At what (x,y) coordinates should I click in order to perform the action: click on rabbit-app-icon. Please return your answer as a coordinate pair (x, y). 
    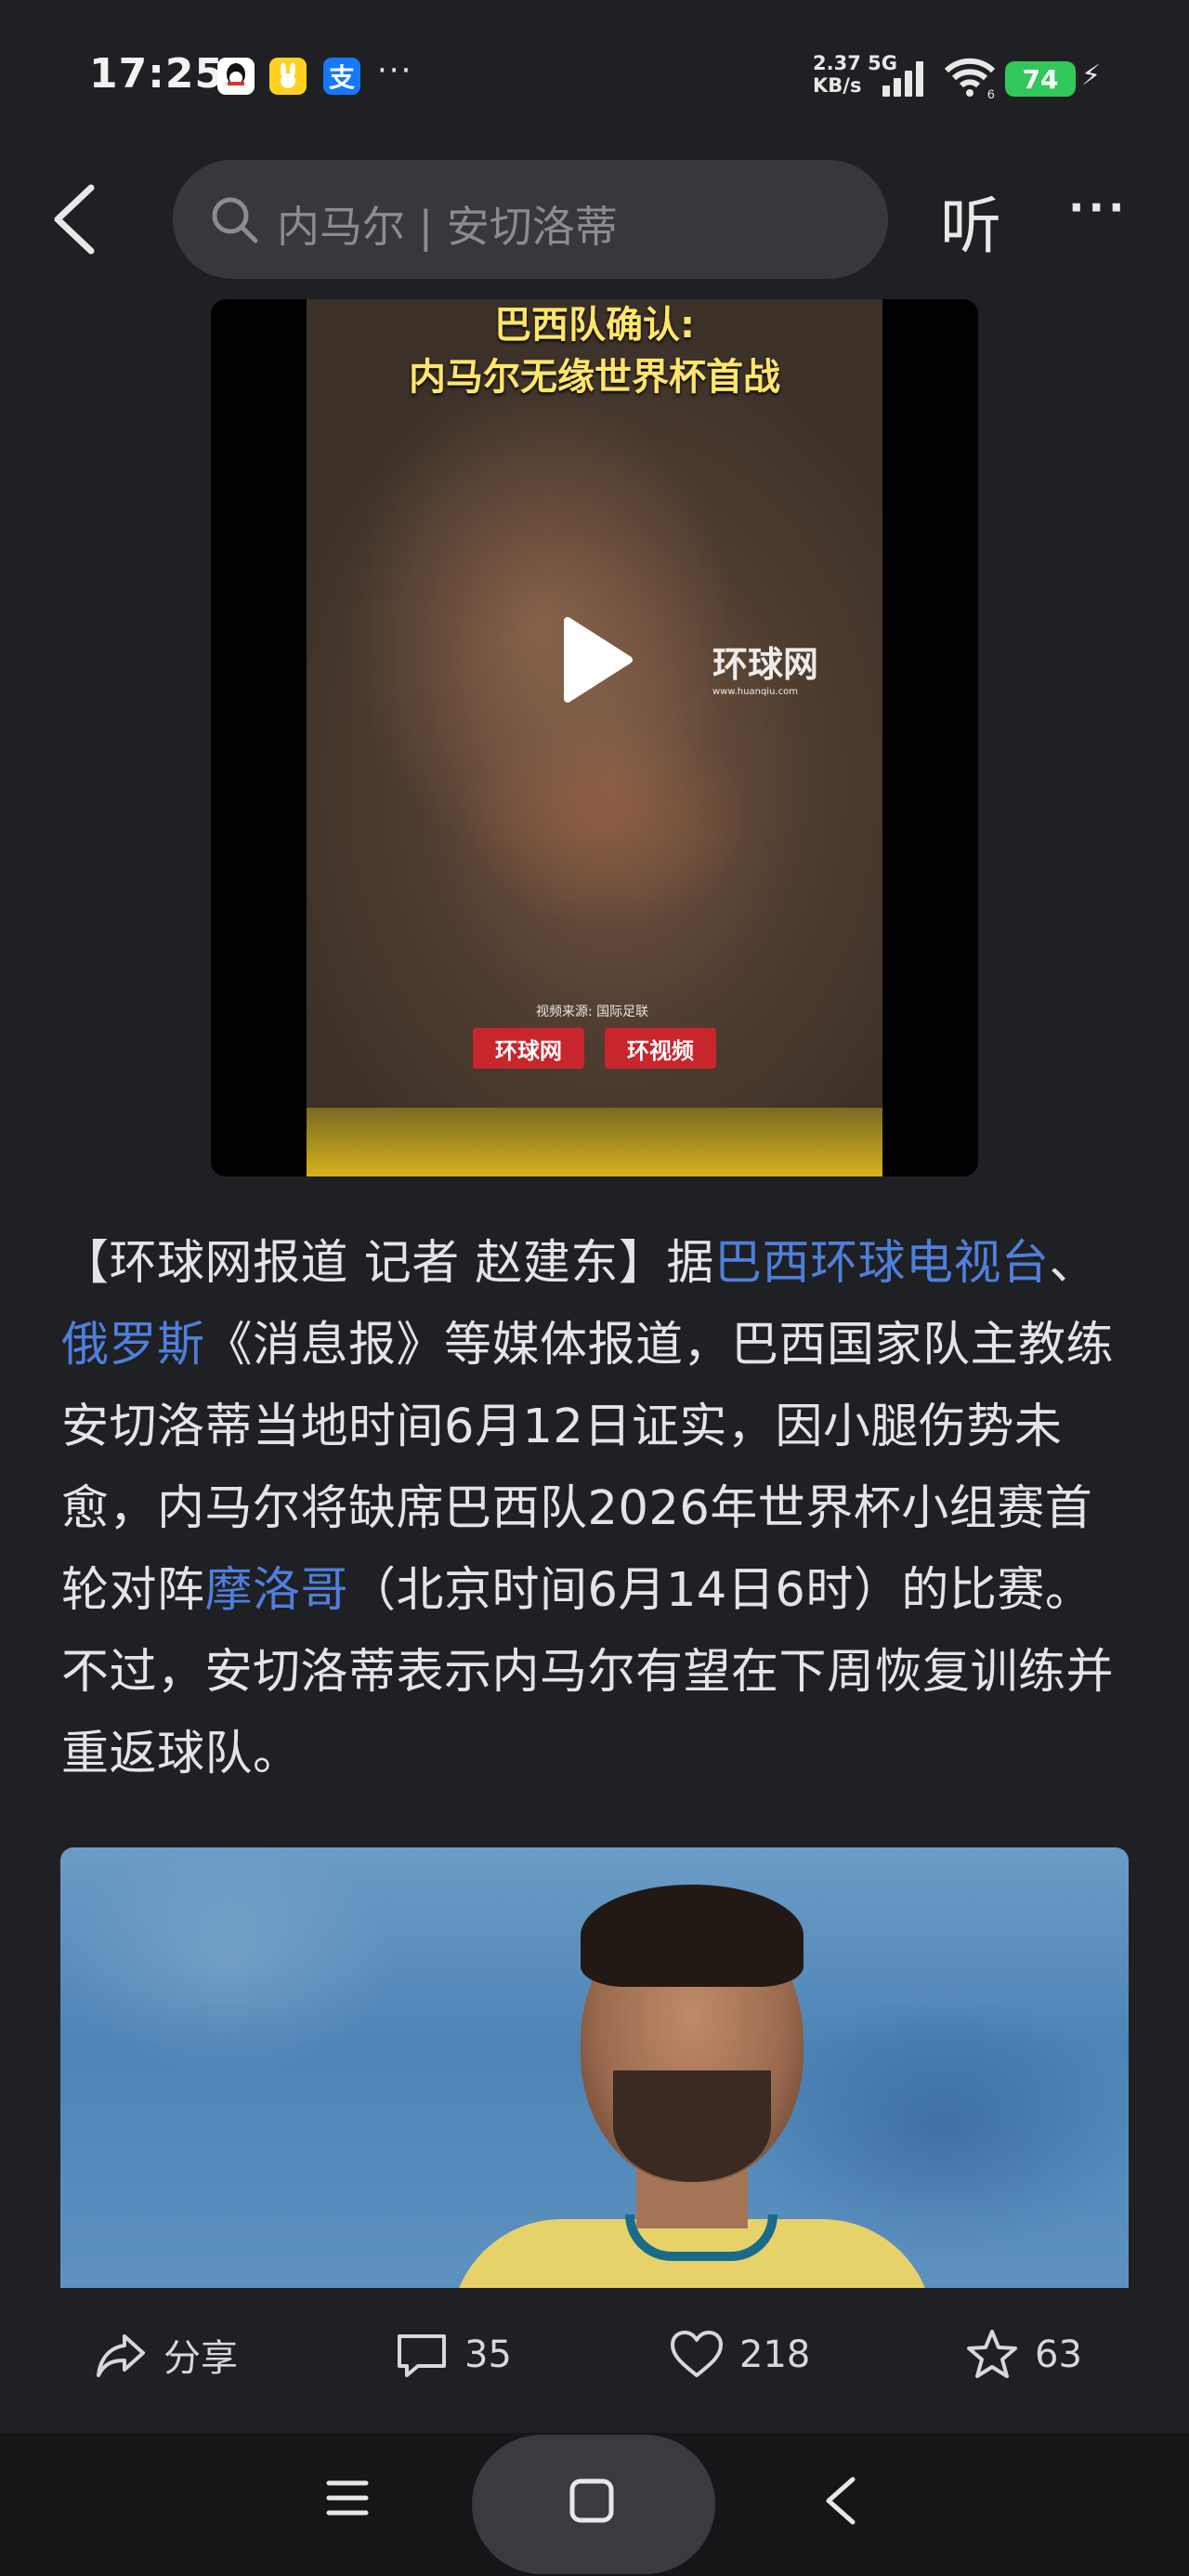
    Looking at the image, I should click on (288, 76).